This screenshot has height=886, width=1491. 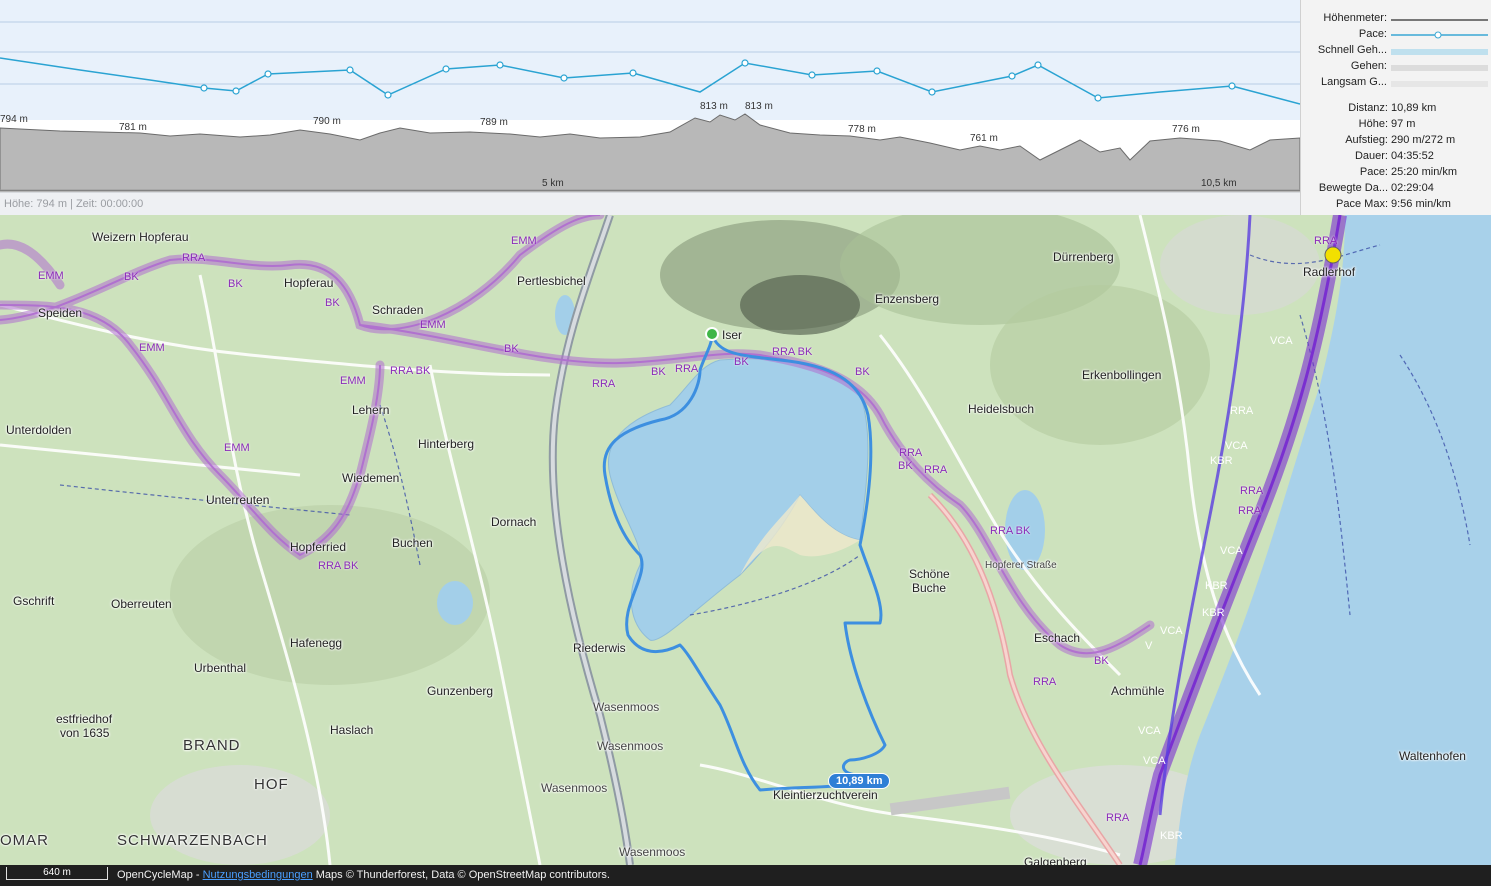 What do you see at coordinates (1412, 156) in the screenshot?
I see `stat-value: 04:35:52` at bounding box center [1412, 156].